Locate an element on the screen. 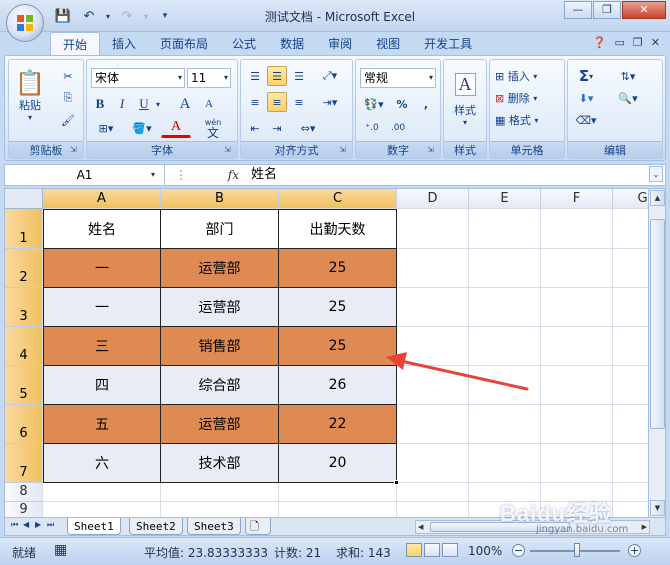  align-middle-icon: ☰ is located at coordinates (277, 76).